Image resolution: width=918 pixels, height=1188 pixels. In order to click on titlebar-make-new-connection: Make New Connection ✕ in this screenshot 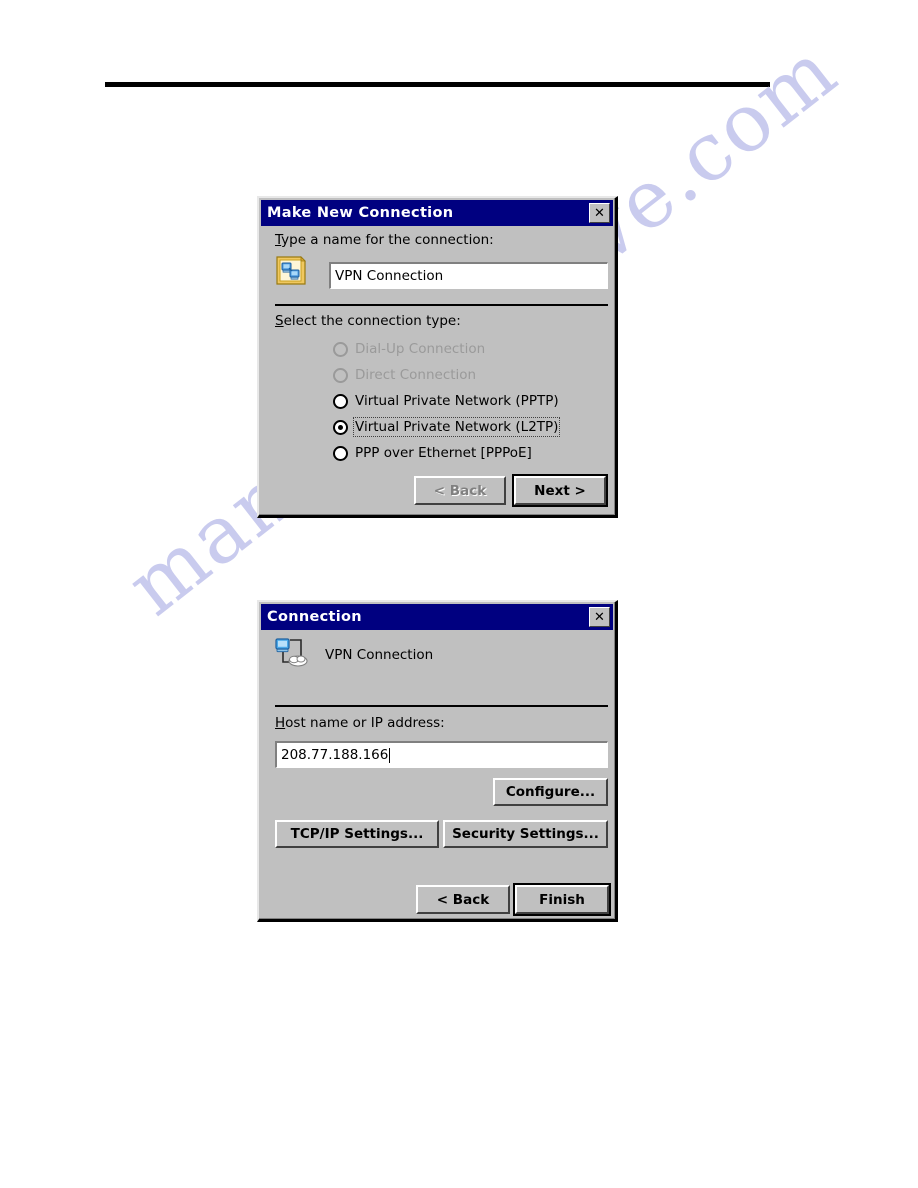, I will do `click(437, 213)`.